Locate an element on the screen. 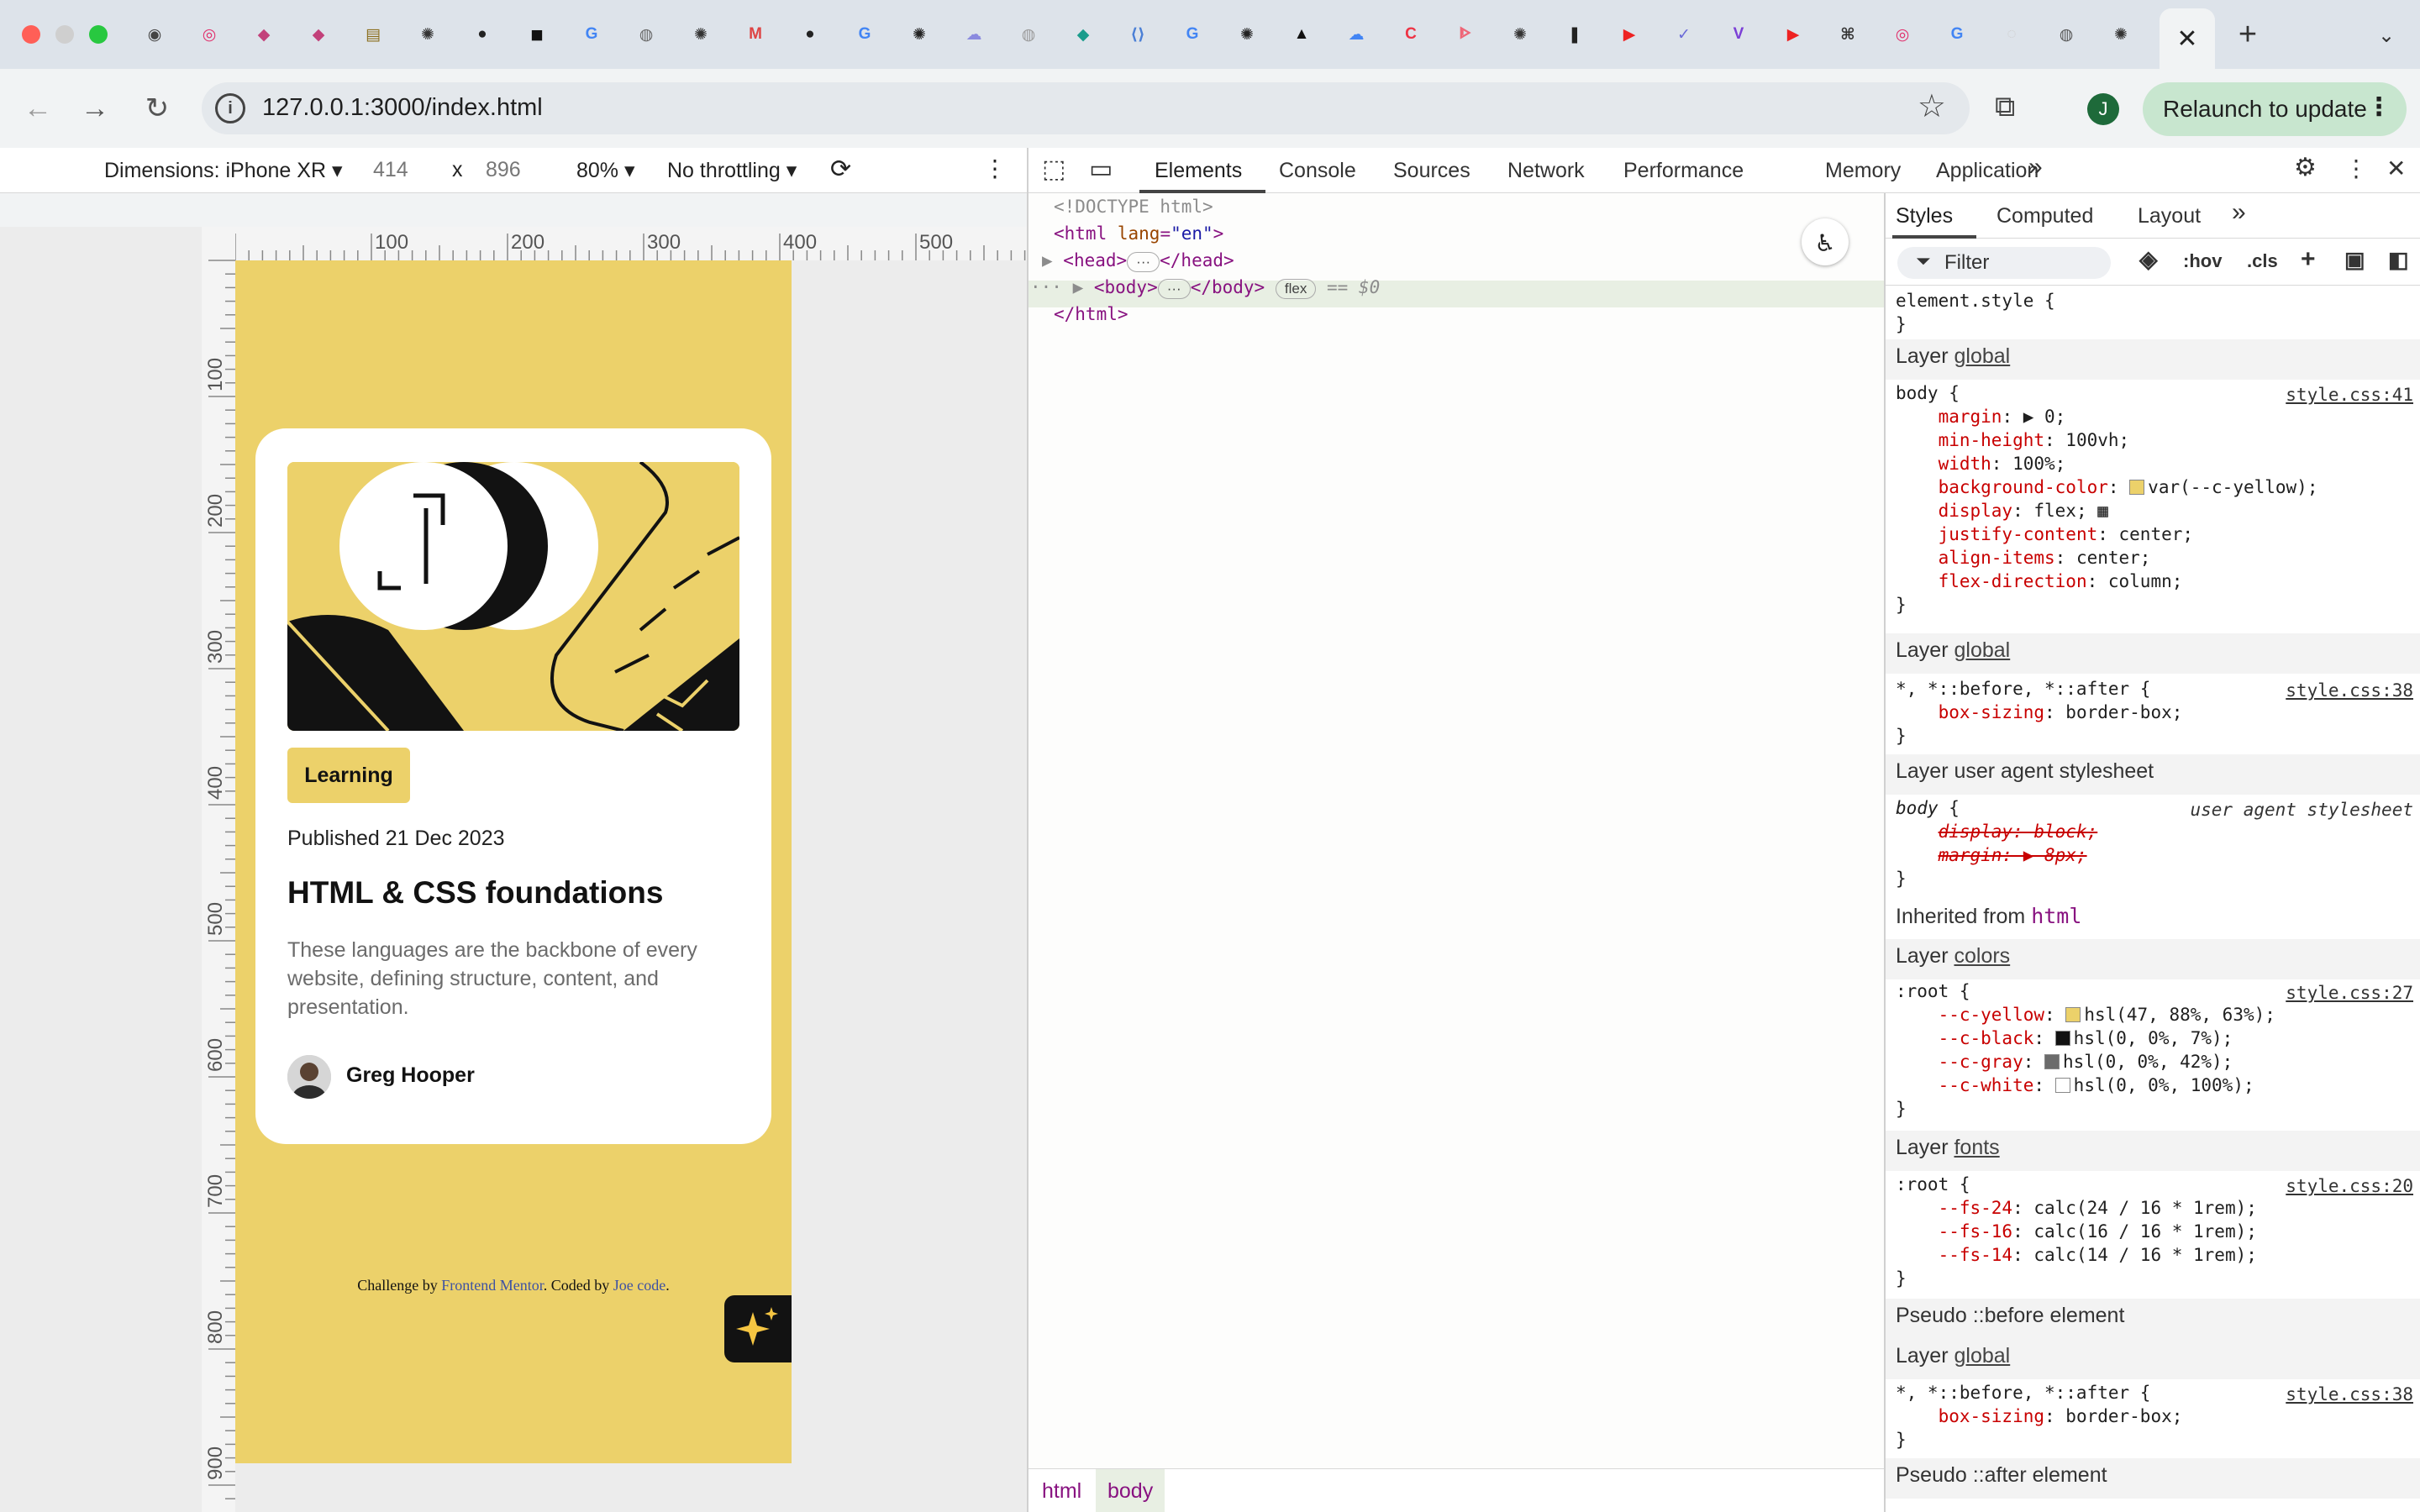 The height and width of the screenshot is (1512, 2420). source-link: style.css:20 is located at coordinates (2349, 1186).